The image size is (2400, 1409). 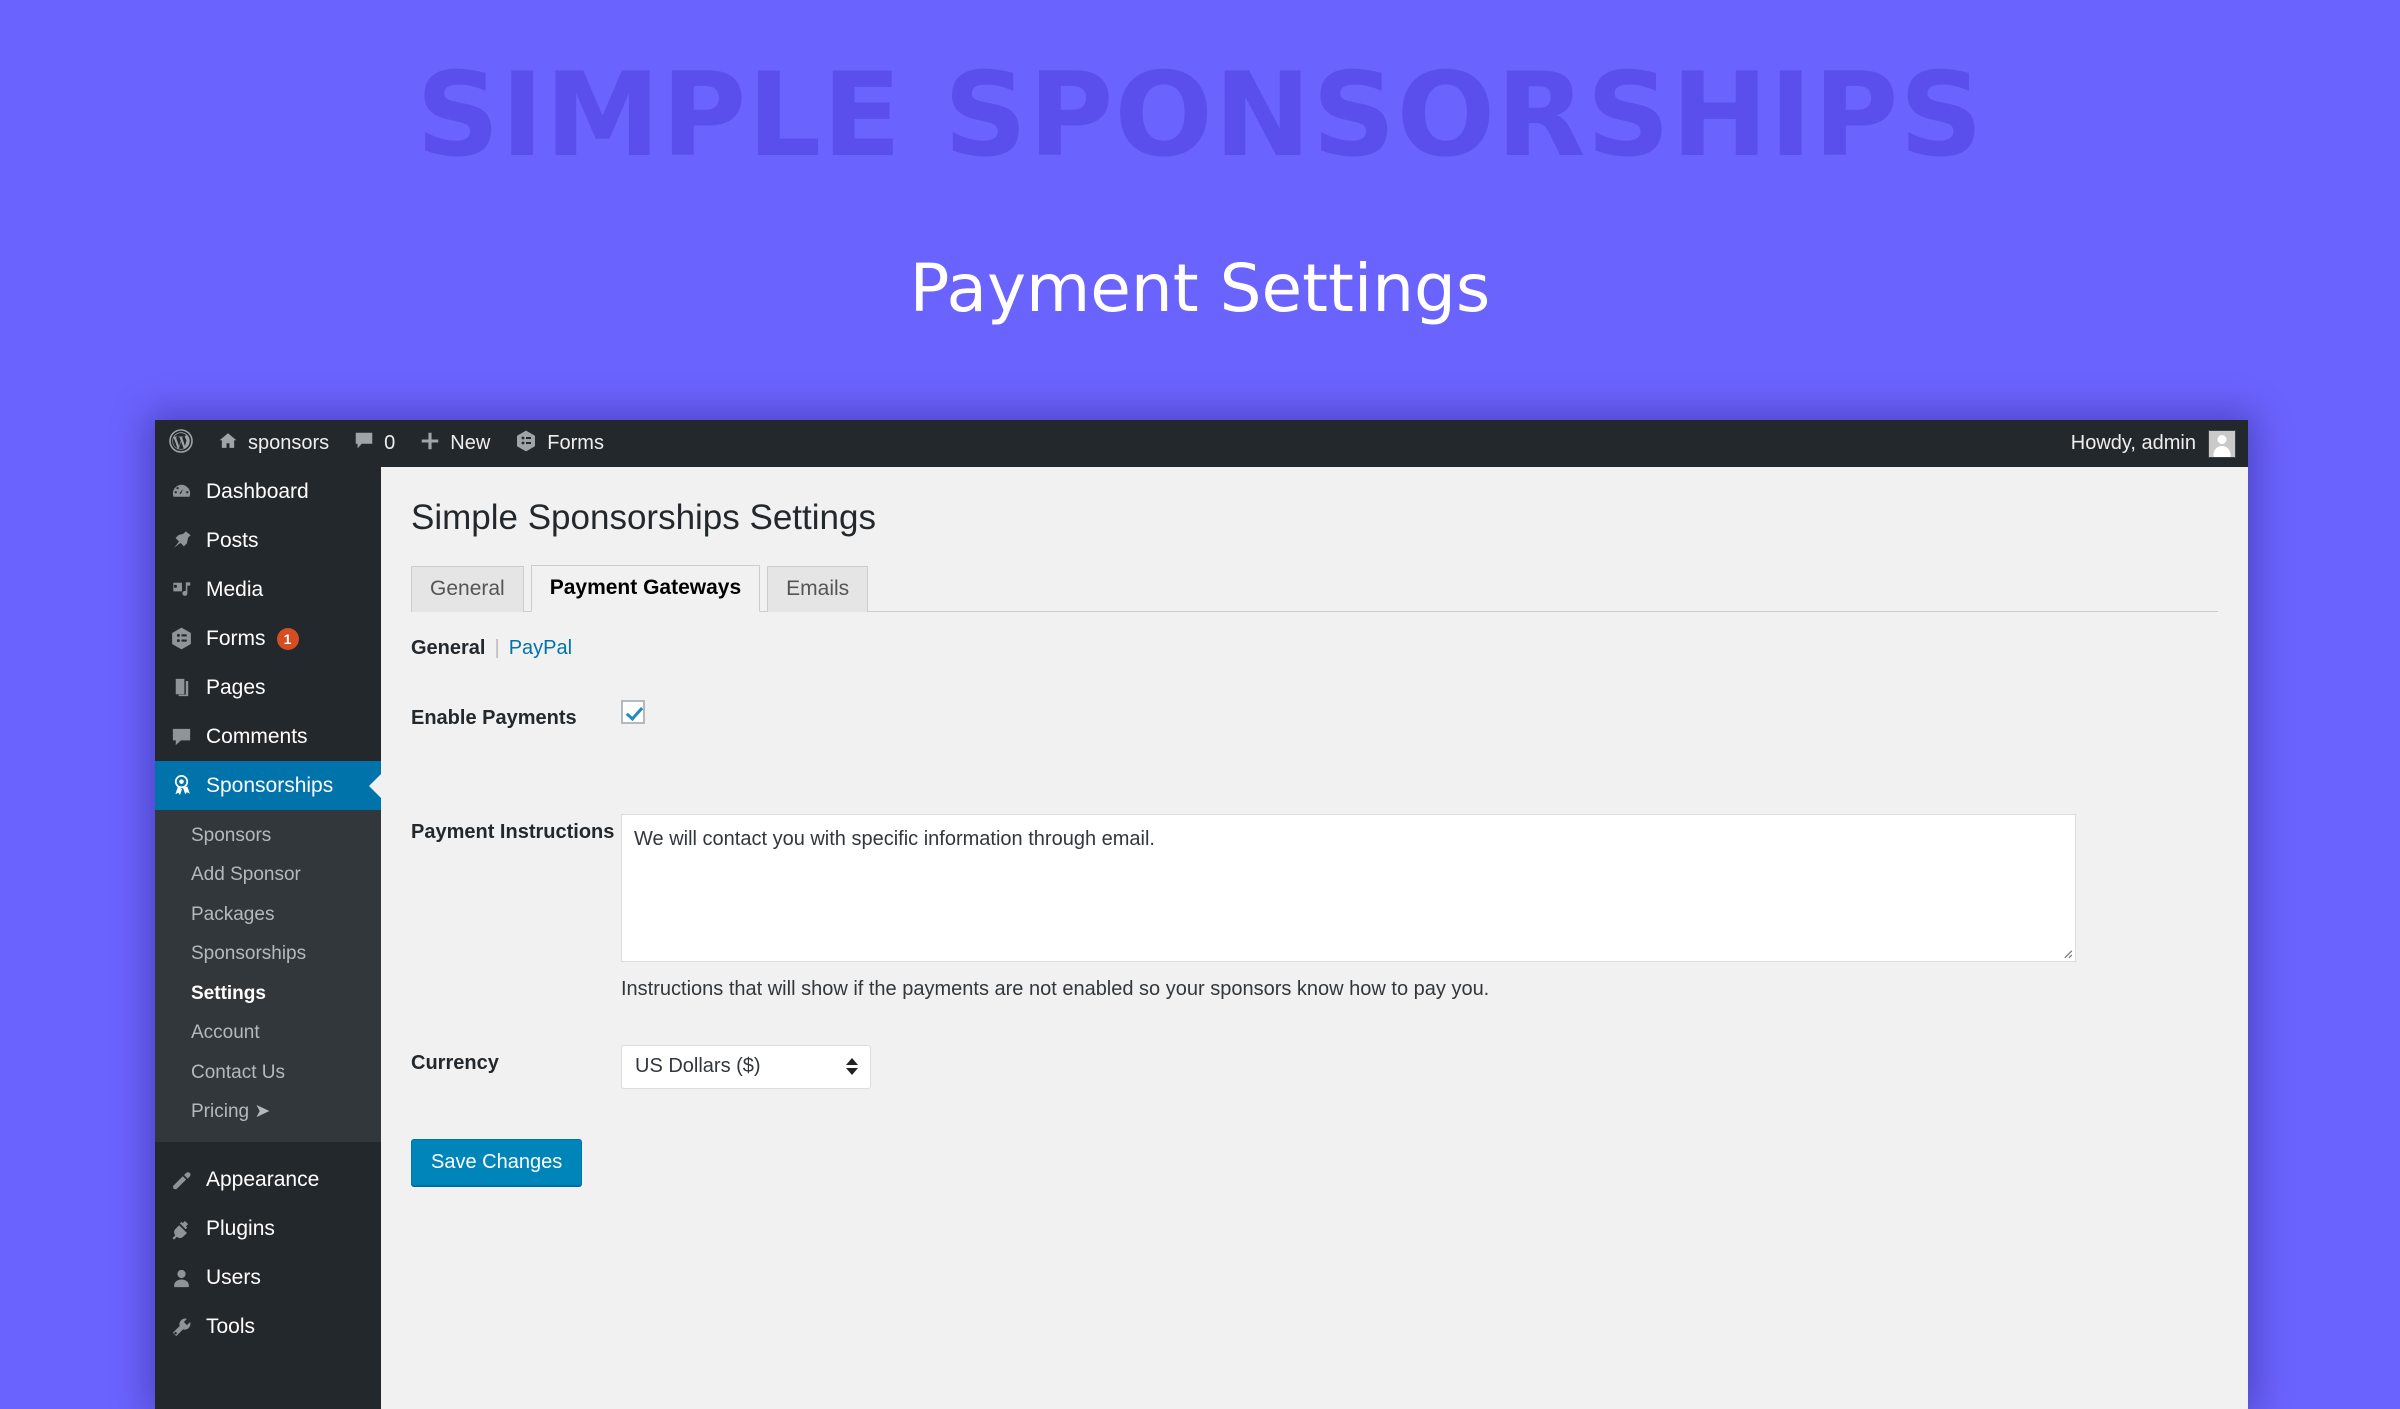 I want to click on sidebar-item-label: Sponsorships, so click(x=270, y=785).